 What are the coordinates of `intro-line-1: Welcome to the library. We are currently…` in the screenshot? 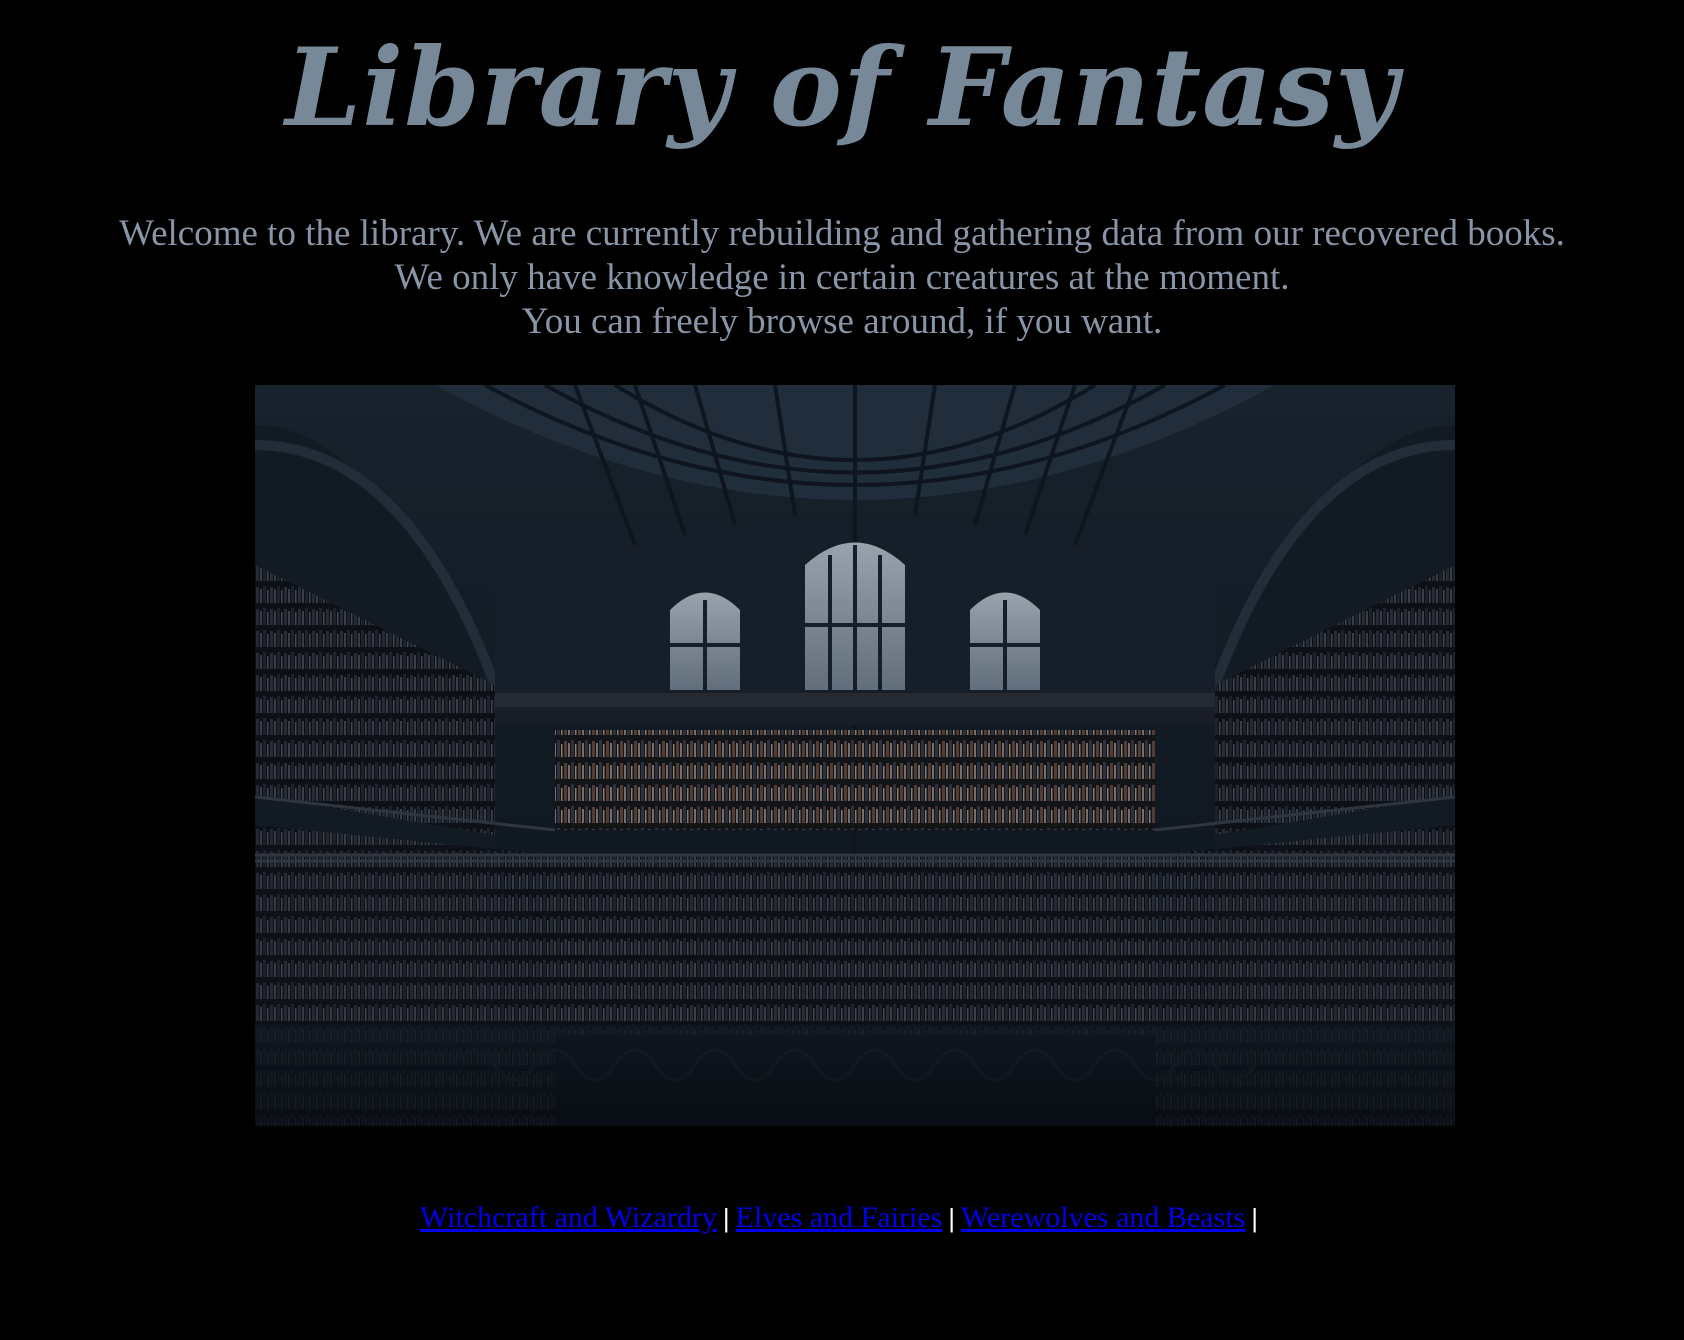 It's located at (842, 233).